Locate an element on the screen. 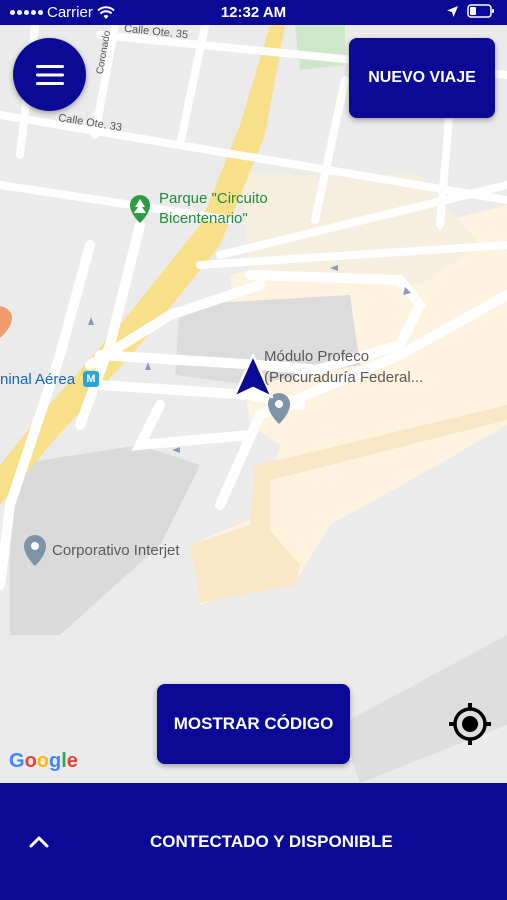 This screenshot has width=507, height=900. clock: 12:32 AM is located at coordinates (253, 12).